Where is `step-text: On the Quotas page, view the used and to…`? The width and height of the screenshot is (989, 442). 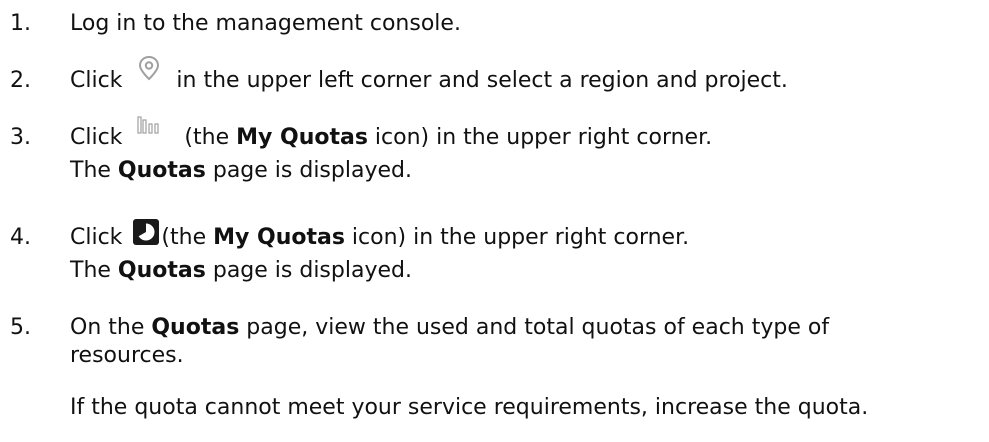 step-text: On the Quotas page, view the used and to… is located at coordinates (485, 342).